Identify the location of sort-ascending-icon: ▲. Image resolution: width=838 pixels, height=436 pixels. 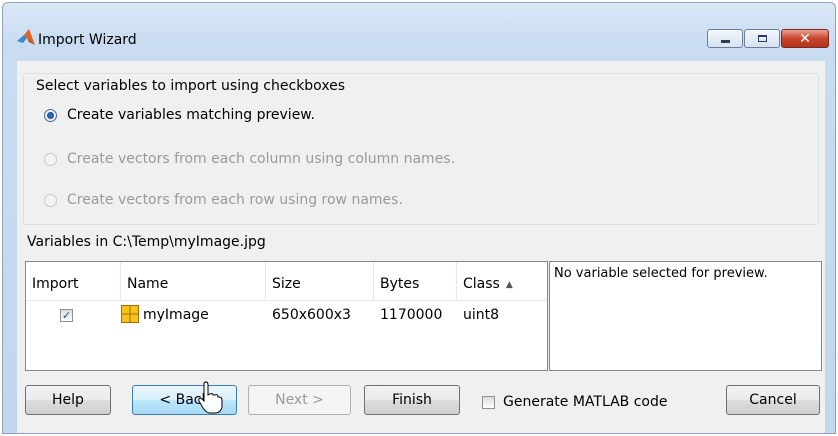
(509, 285).